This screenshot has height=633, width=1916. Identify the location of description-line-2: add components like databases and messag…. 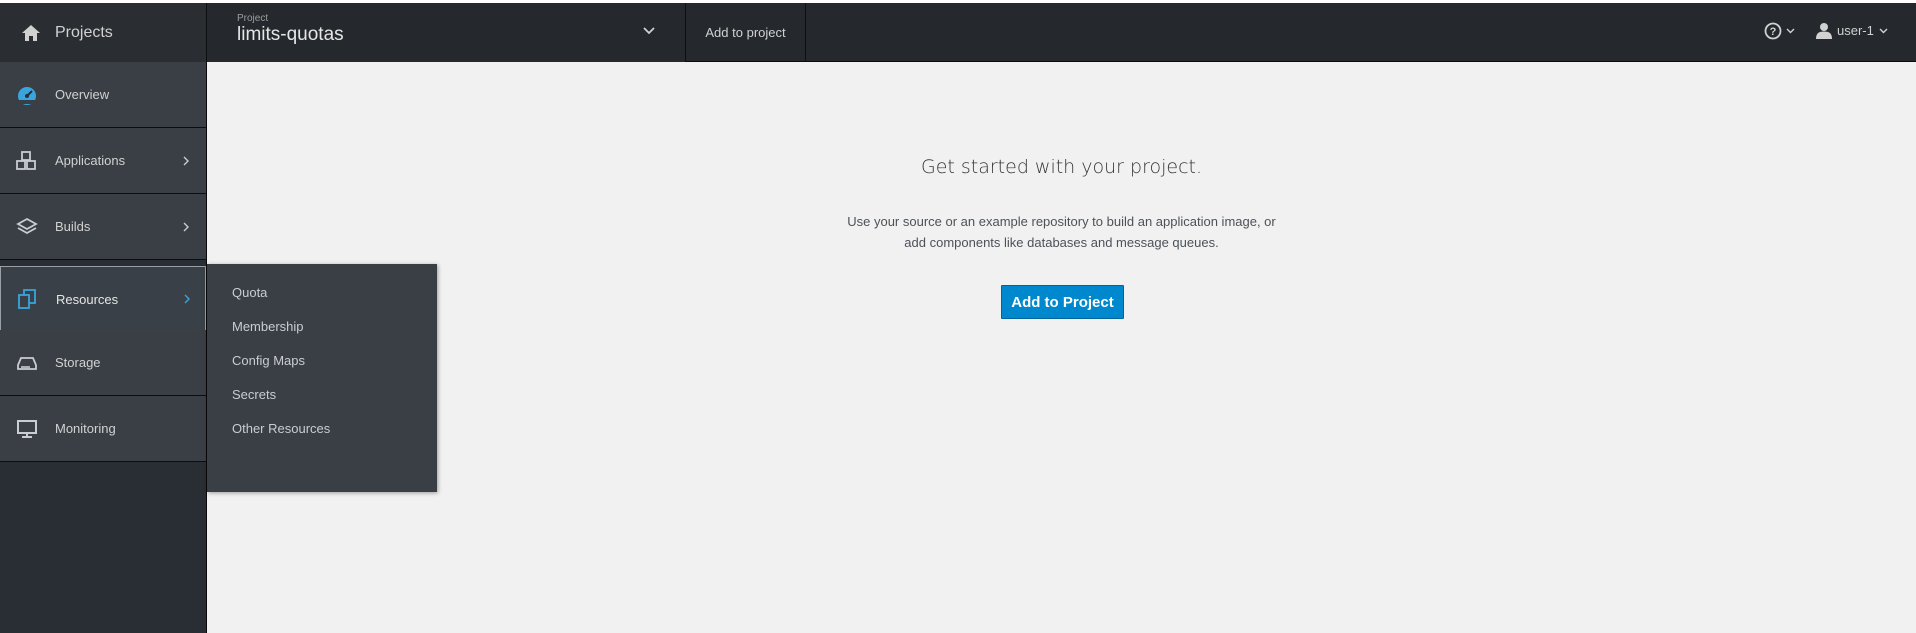
(1061, 242).